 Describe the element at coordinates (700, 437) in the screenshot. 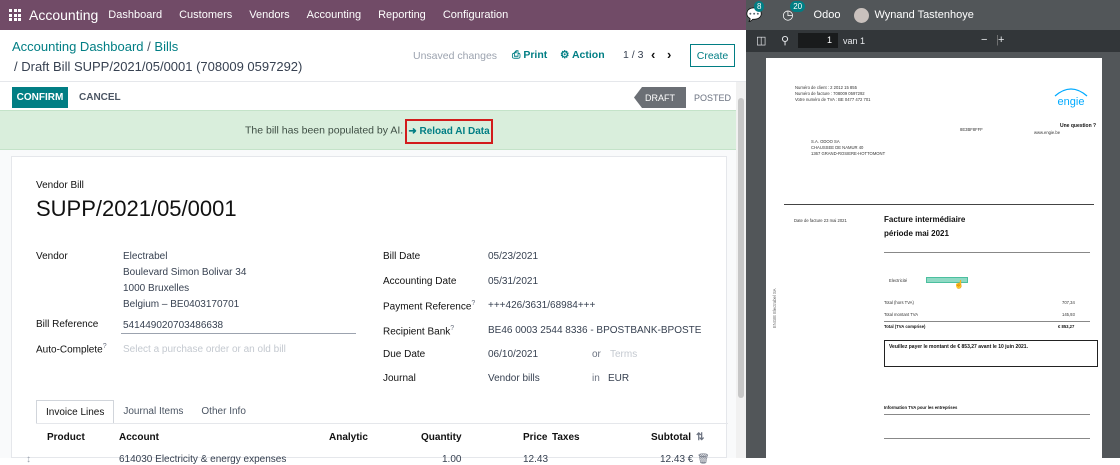

I see `column-settings-icon: ⇅` at that location.